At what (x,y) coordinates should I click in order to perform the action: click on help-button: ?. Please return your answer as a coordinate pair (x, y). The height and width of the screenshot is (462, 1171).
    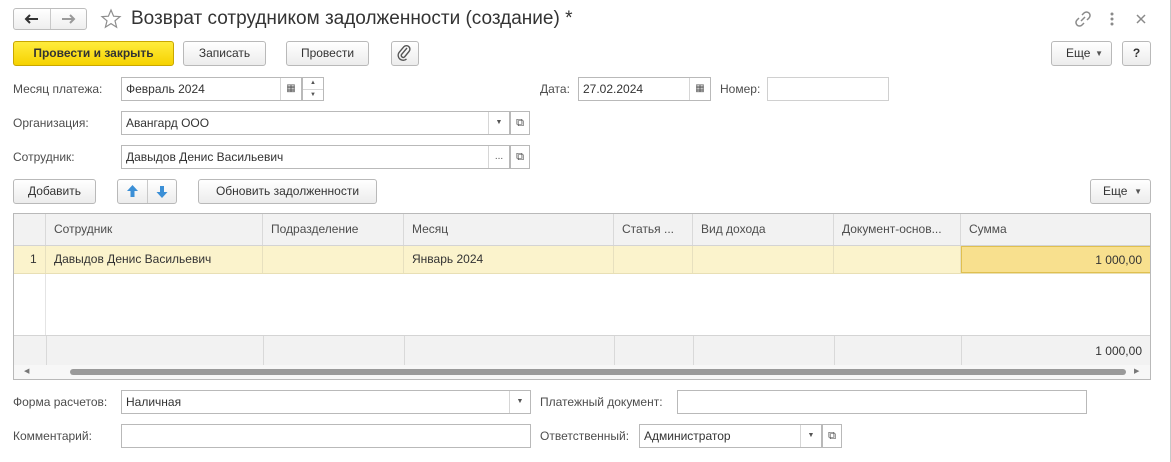
    Looking at the image, I should click on (1136, 53).